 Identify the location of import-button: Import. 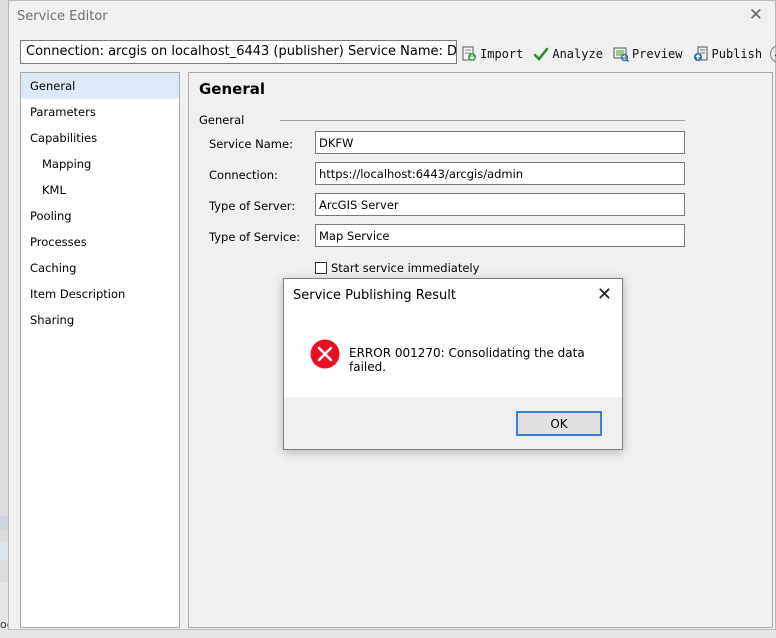
(492, 54).